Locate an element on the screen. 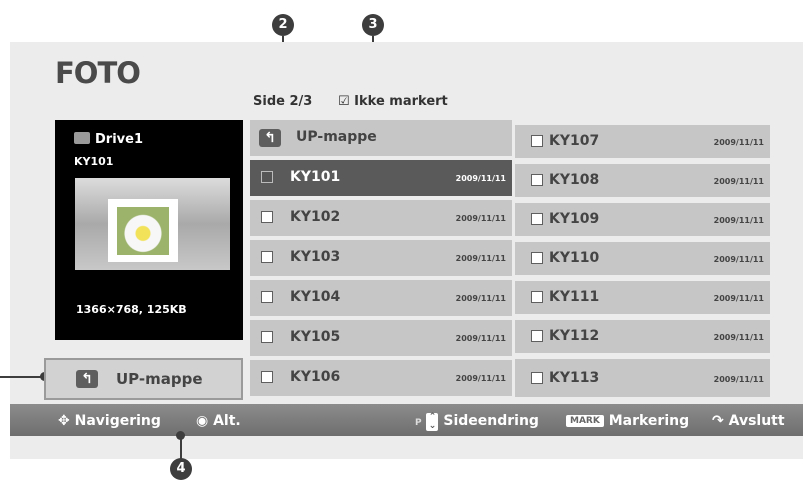 The height and width of the screenshot is (481, 803). file-name: KY109 is located at coordinates (574, 219).